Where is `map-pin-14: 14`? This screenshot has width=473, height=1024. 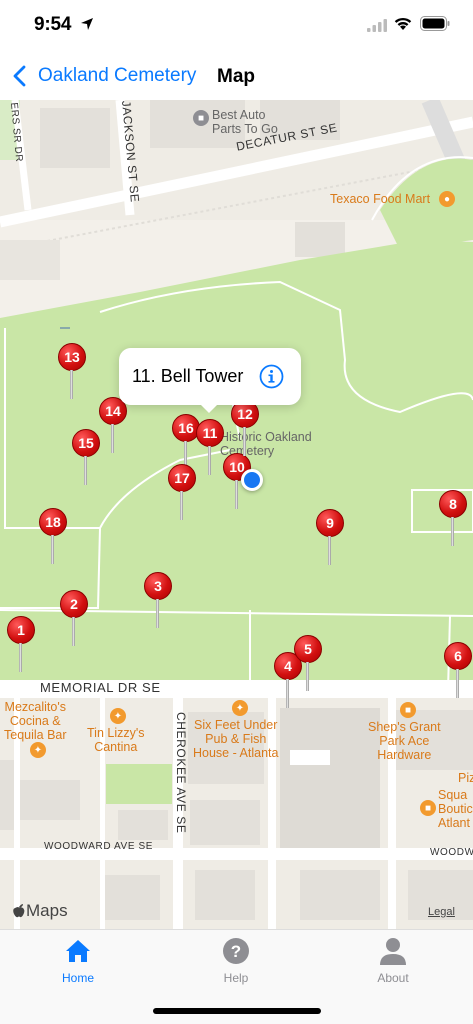
map-pin-14: 14 is located at coordinates (113, 426).